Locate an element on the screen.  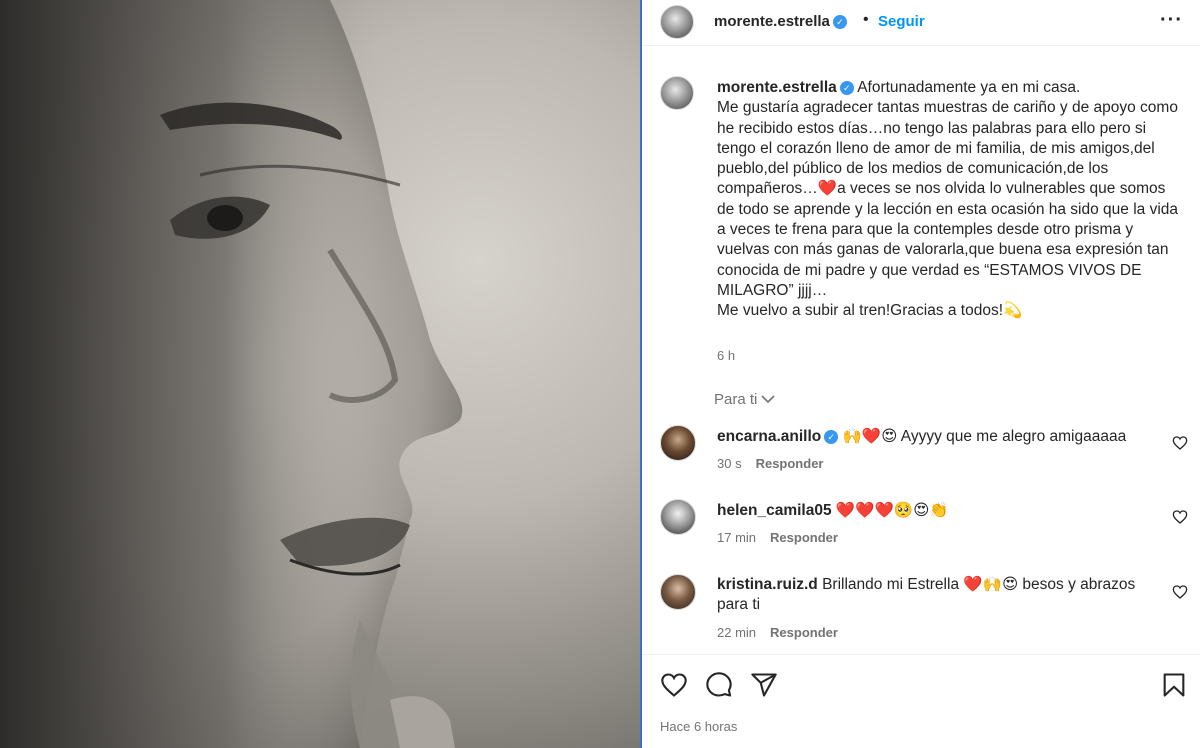
author-avatar is located at coordinates (677, 22).